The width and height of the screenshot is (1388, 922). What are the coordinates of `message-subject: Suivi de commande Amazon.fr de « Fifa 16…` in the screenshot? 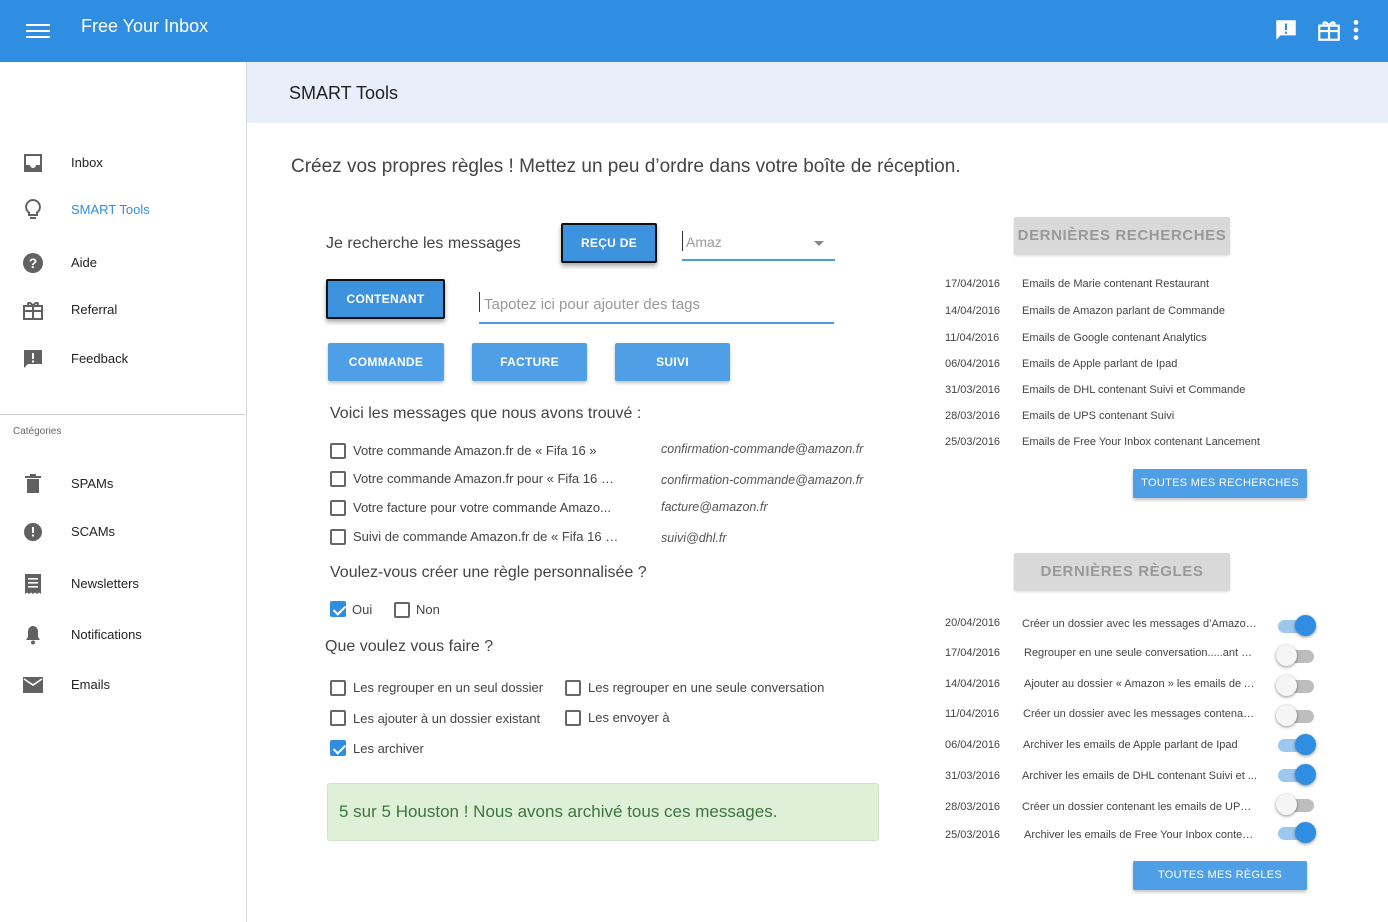 It's located at (488, 536).